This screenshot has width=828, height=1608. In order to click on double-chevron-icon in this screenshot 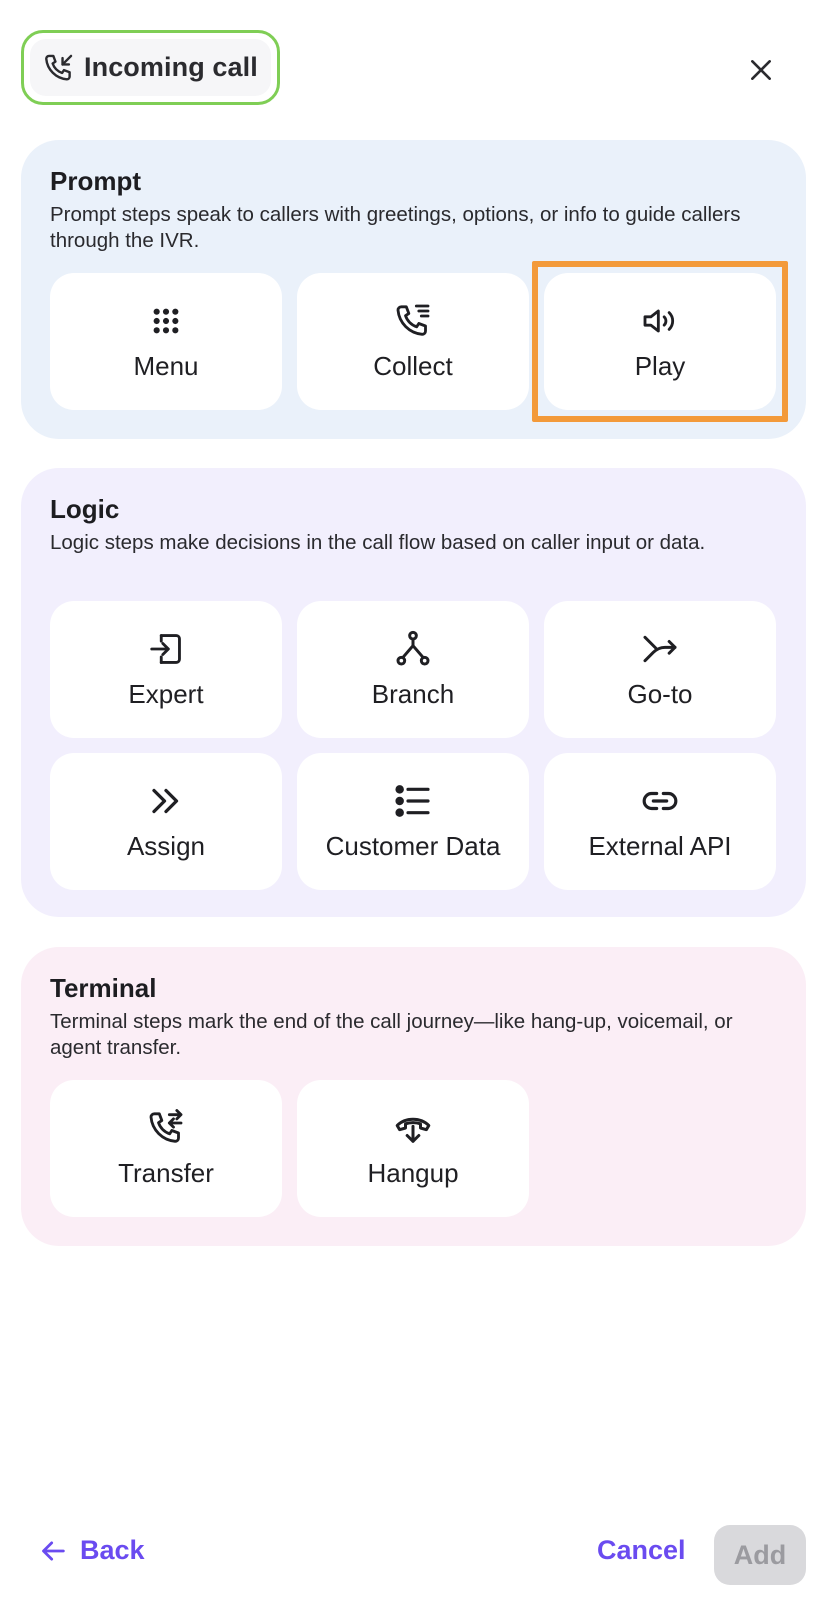, I will do `click(166, 801)`.